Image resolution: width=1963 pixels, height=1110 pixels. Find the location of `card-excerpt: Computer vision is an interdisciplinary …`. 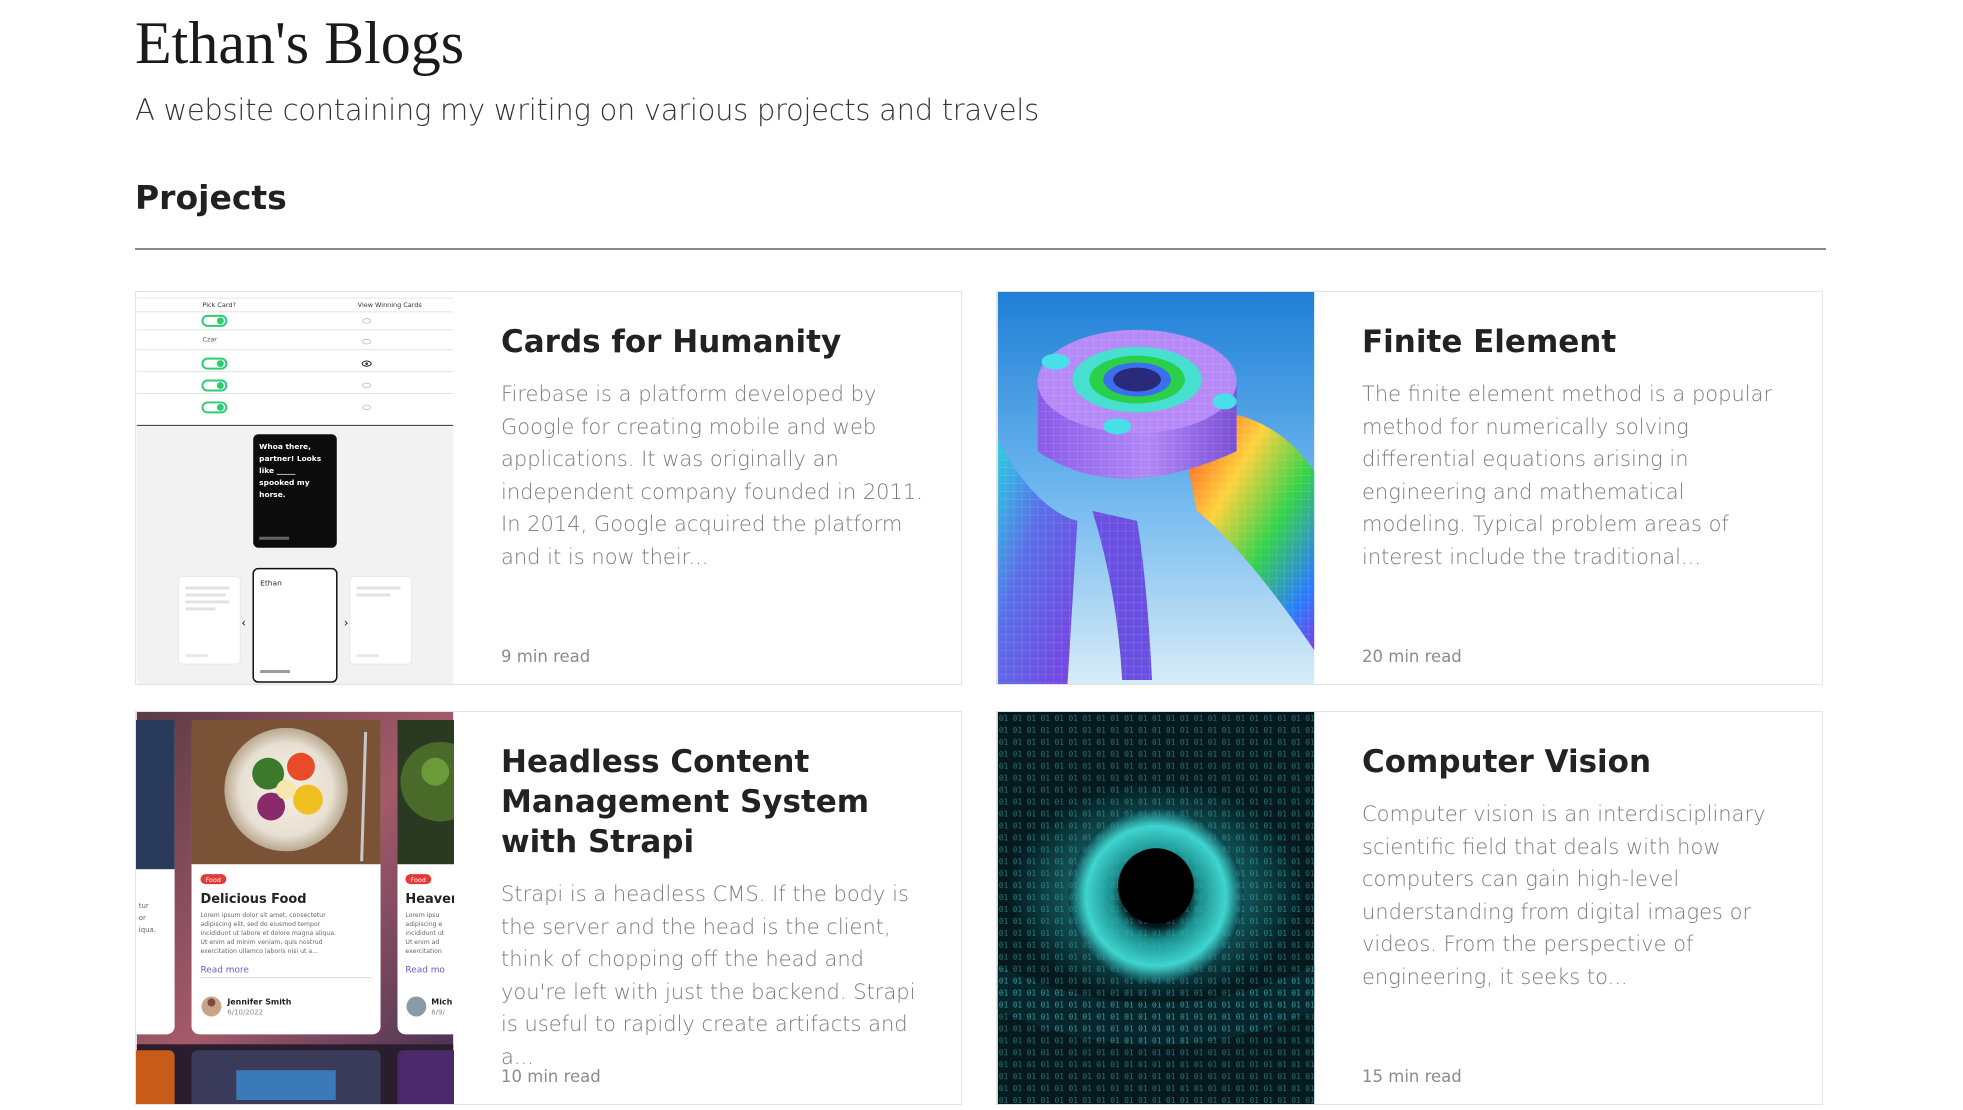

card-excerpt: Computer vision is an interdisciplinary … is located at coordinates (1564, 895).